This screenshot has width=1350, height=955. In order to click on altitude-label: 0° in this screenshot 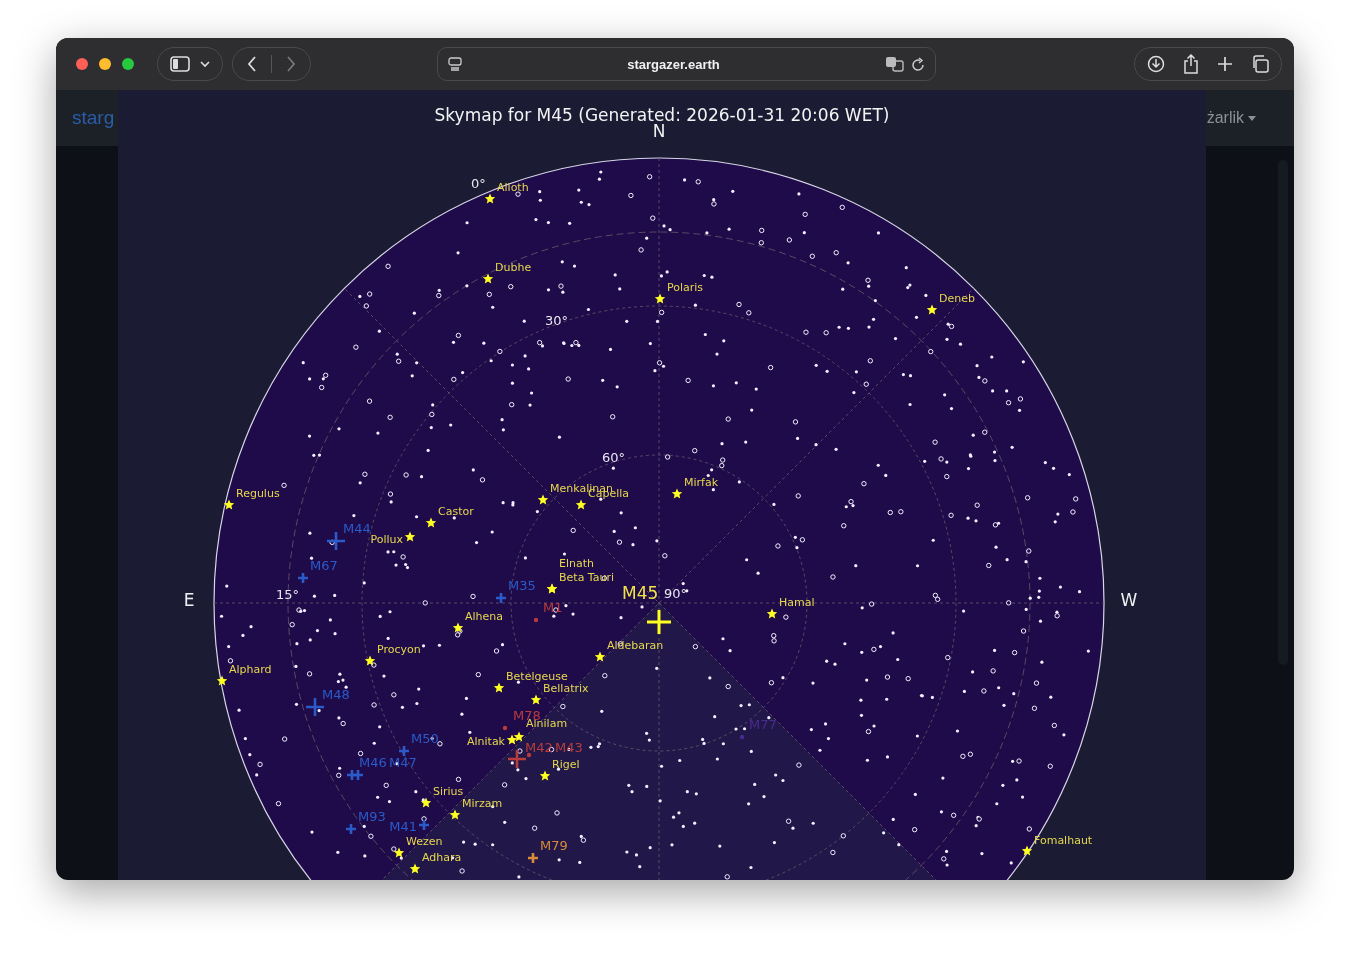, I will do `click(478, 183)`.